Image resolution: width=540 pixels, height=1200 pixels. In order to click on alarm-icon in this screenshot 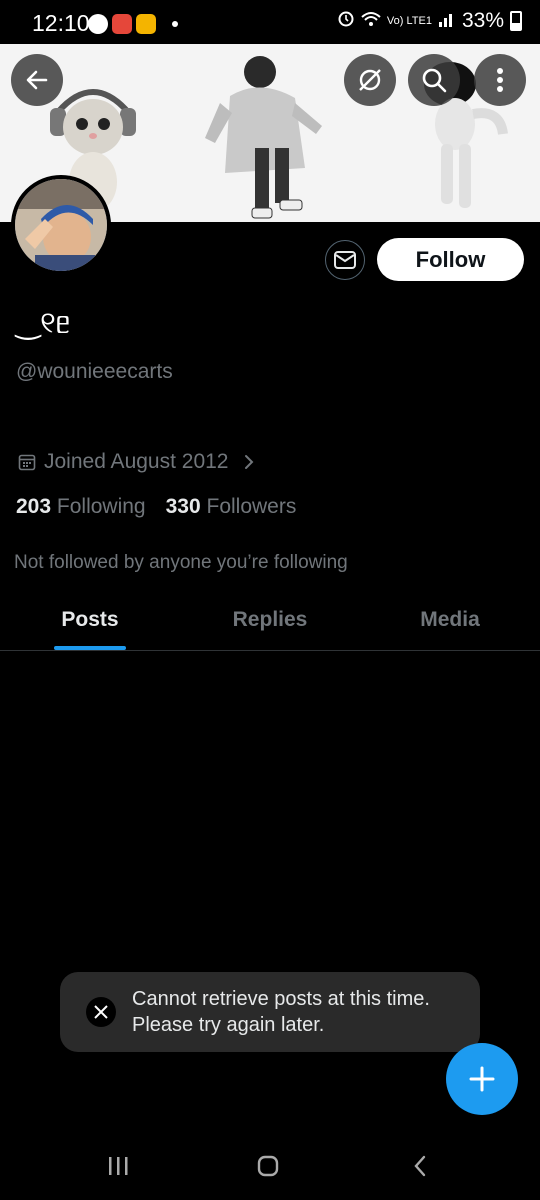, I will do `click(346, 21)`.